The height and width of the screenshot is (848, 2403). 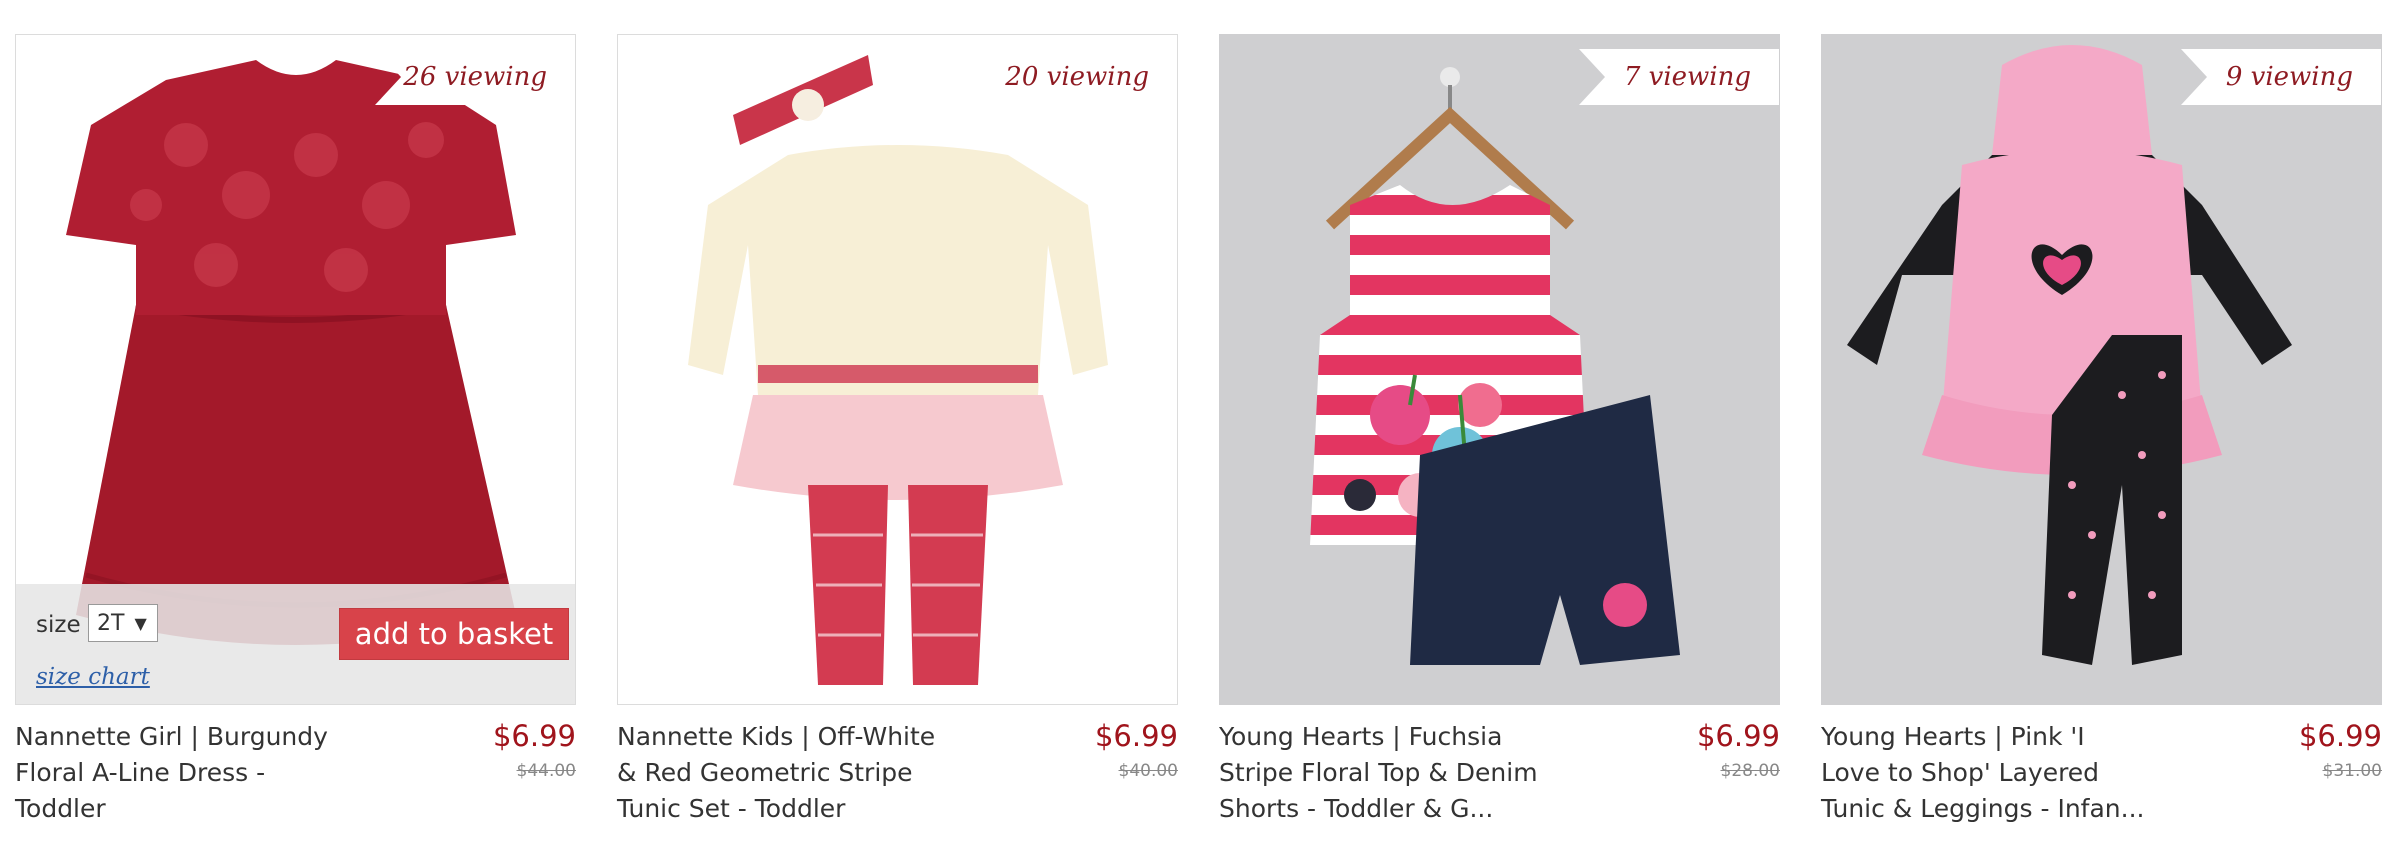 I want to click on original-price: $40.00, so click(x=1148, y=771).